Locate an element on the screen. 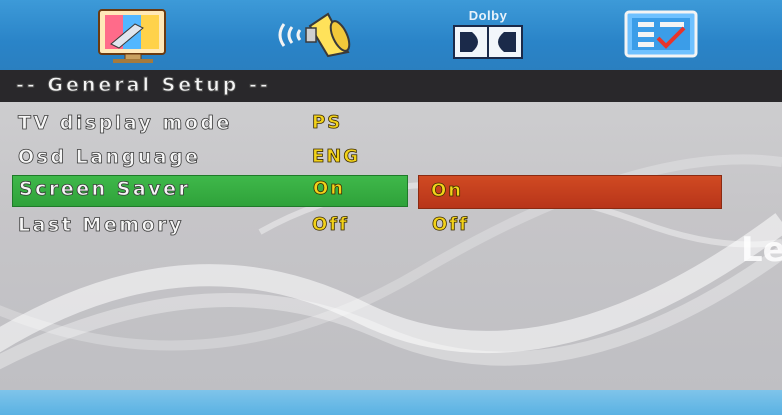 The height and width of the screenshot is (415, 782). setting-label: Osd Language is located at coordinates (109, 157).